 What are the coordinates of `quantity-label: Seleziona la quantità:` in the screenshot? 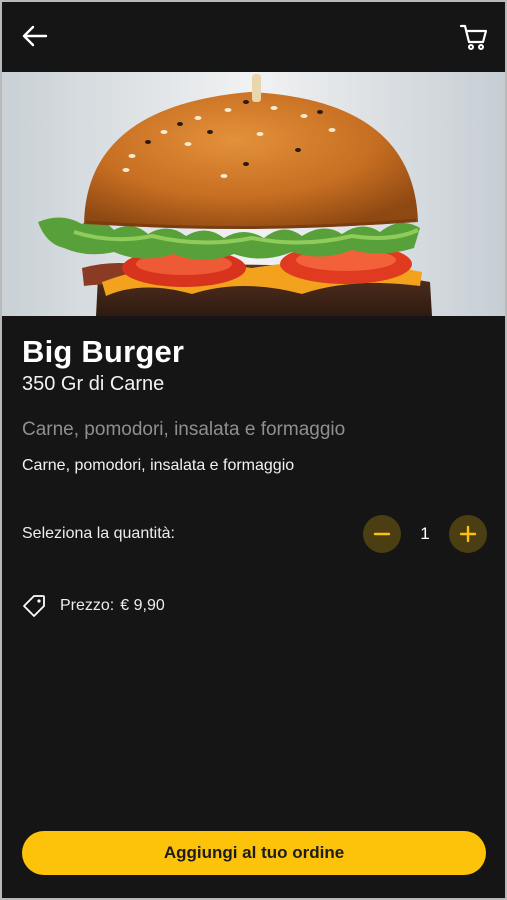 It's located at (98, 533).